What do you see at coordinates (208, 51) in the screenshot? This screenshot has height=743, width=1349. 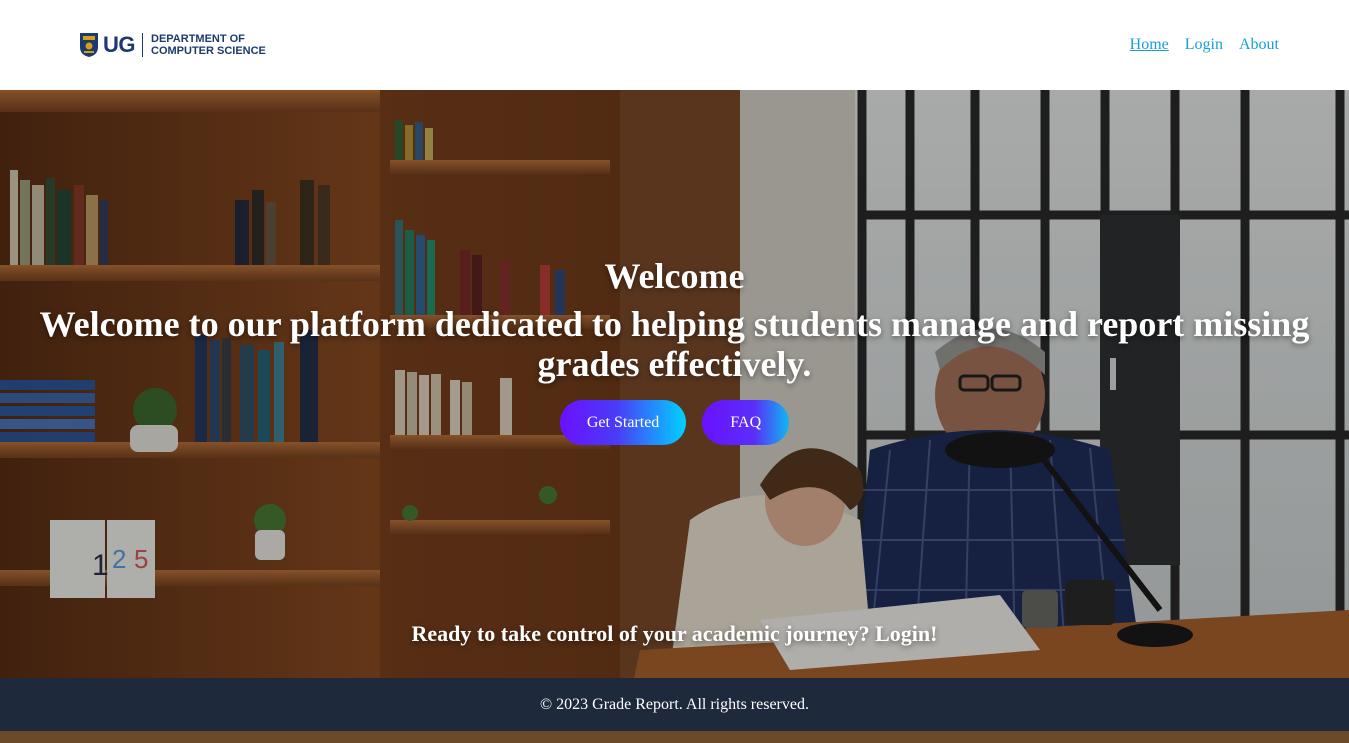 I see `logo-line-2: COMPUTER SCIENCE` at bounding box center [208, 51].